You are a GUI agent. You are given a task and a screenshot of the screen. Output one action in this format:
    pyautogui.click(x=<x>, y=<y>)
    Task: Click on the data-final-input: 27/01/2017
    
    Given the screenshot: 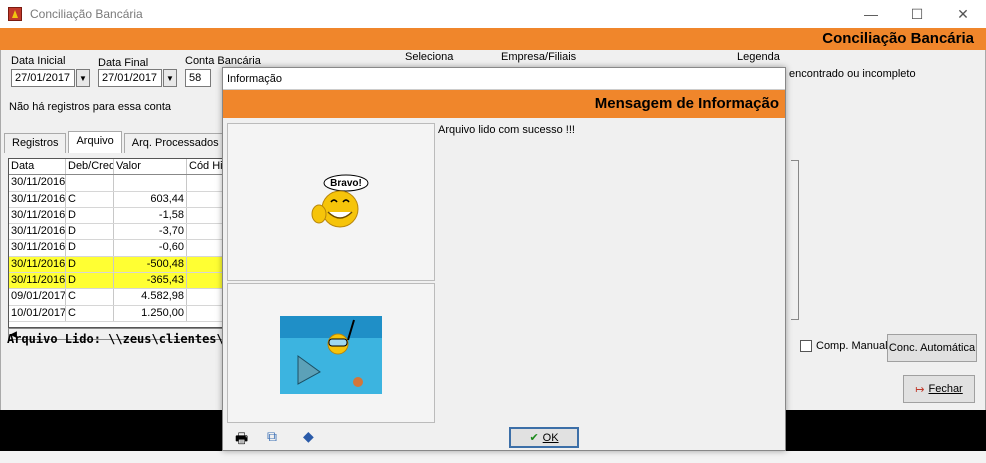 What is the action you would take?
    pyautogui.click(x=130, y=78)
    